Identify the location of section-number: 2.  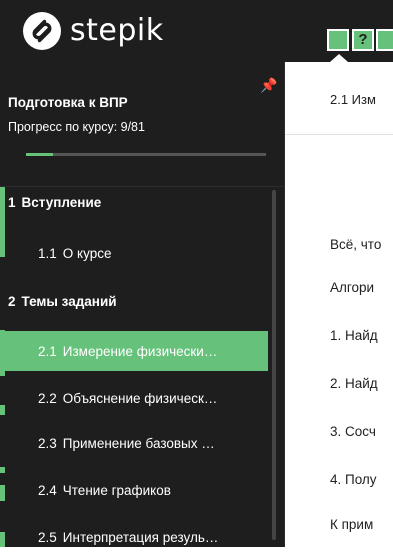
(12, 301).